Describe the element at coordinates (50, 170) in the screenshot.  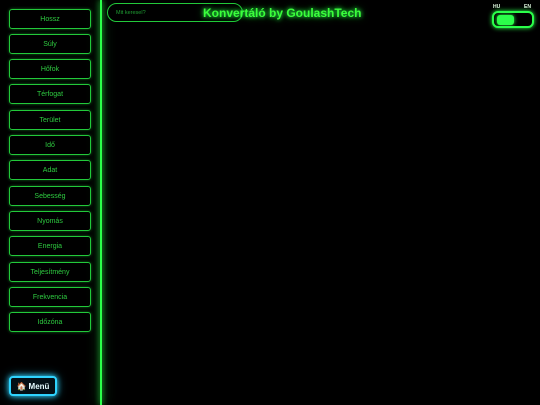
I see `sidebar-item-adat: Adat` at that location.